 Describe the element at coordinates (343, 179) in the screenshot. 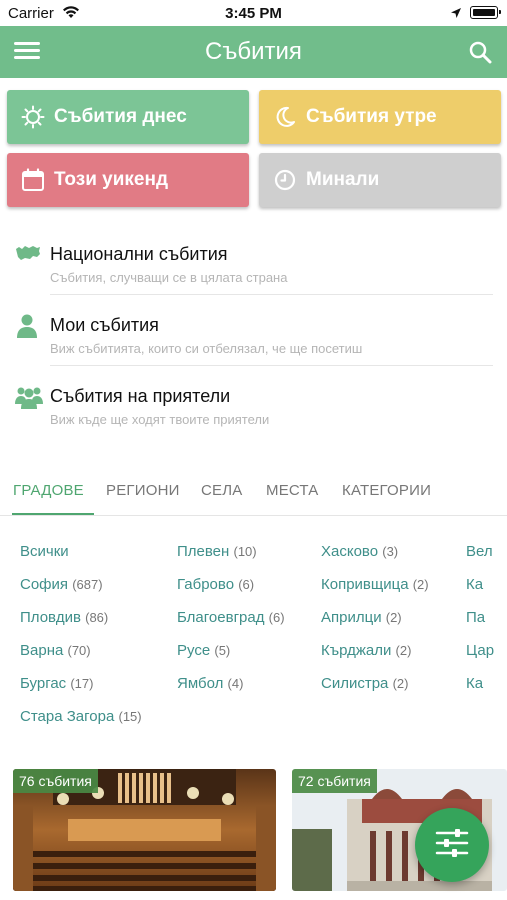

I see `past-events-label: Минали` at that location.